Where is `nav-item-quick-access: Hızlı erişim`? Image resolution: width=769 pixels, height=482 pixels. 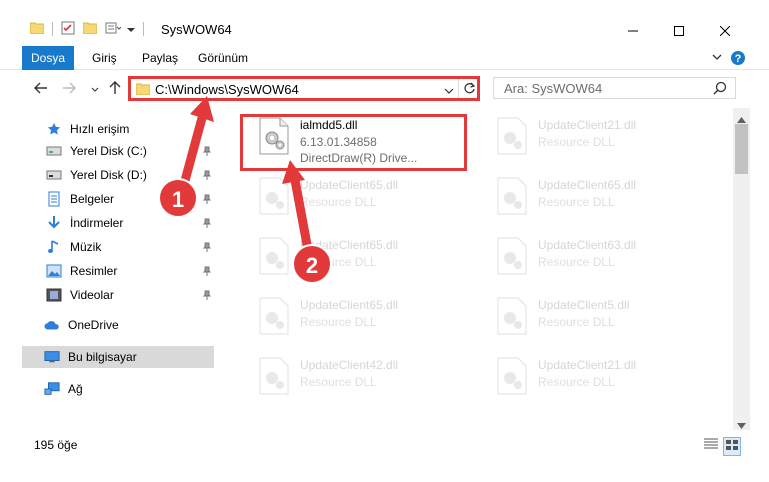
nav-item-quick-access: Hızlı erişim is located at coordinates (118, 129).